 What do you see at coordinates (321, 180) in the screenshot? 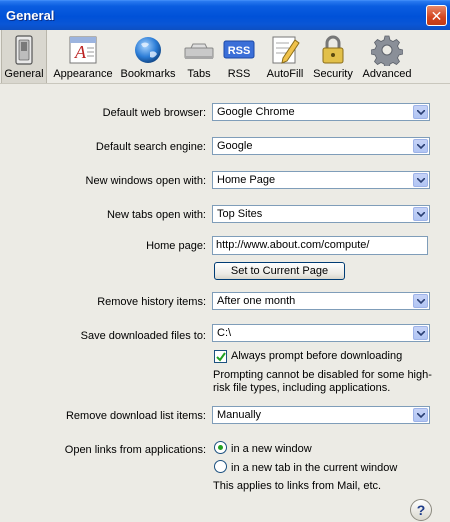
I see `new-windows-select: Home Page` at bounding box center [321, 180].